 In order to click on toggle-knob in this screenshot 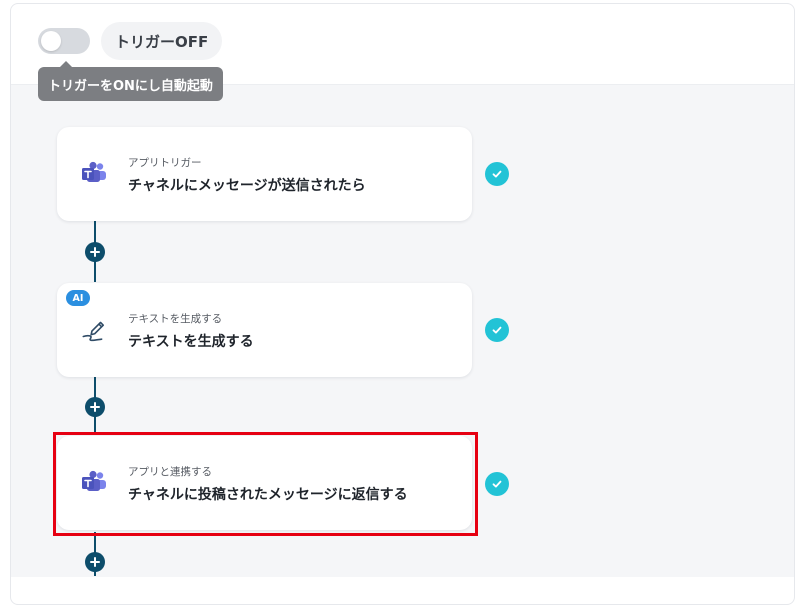, I will do `click(51, 41)`.